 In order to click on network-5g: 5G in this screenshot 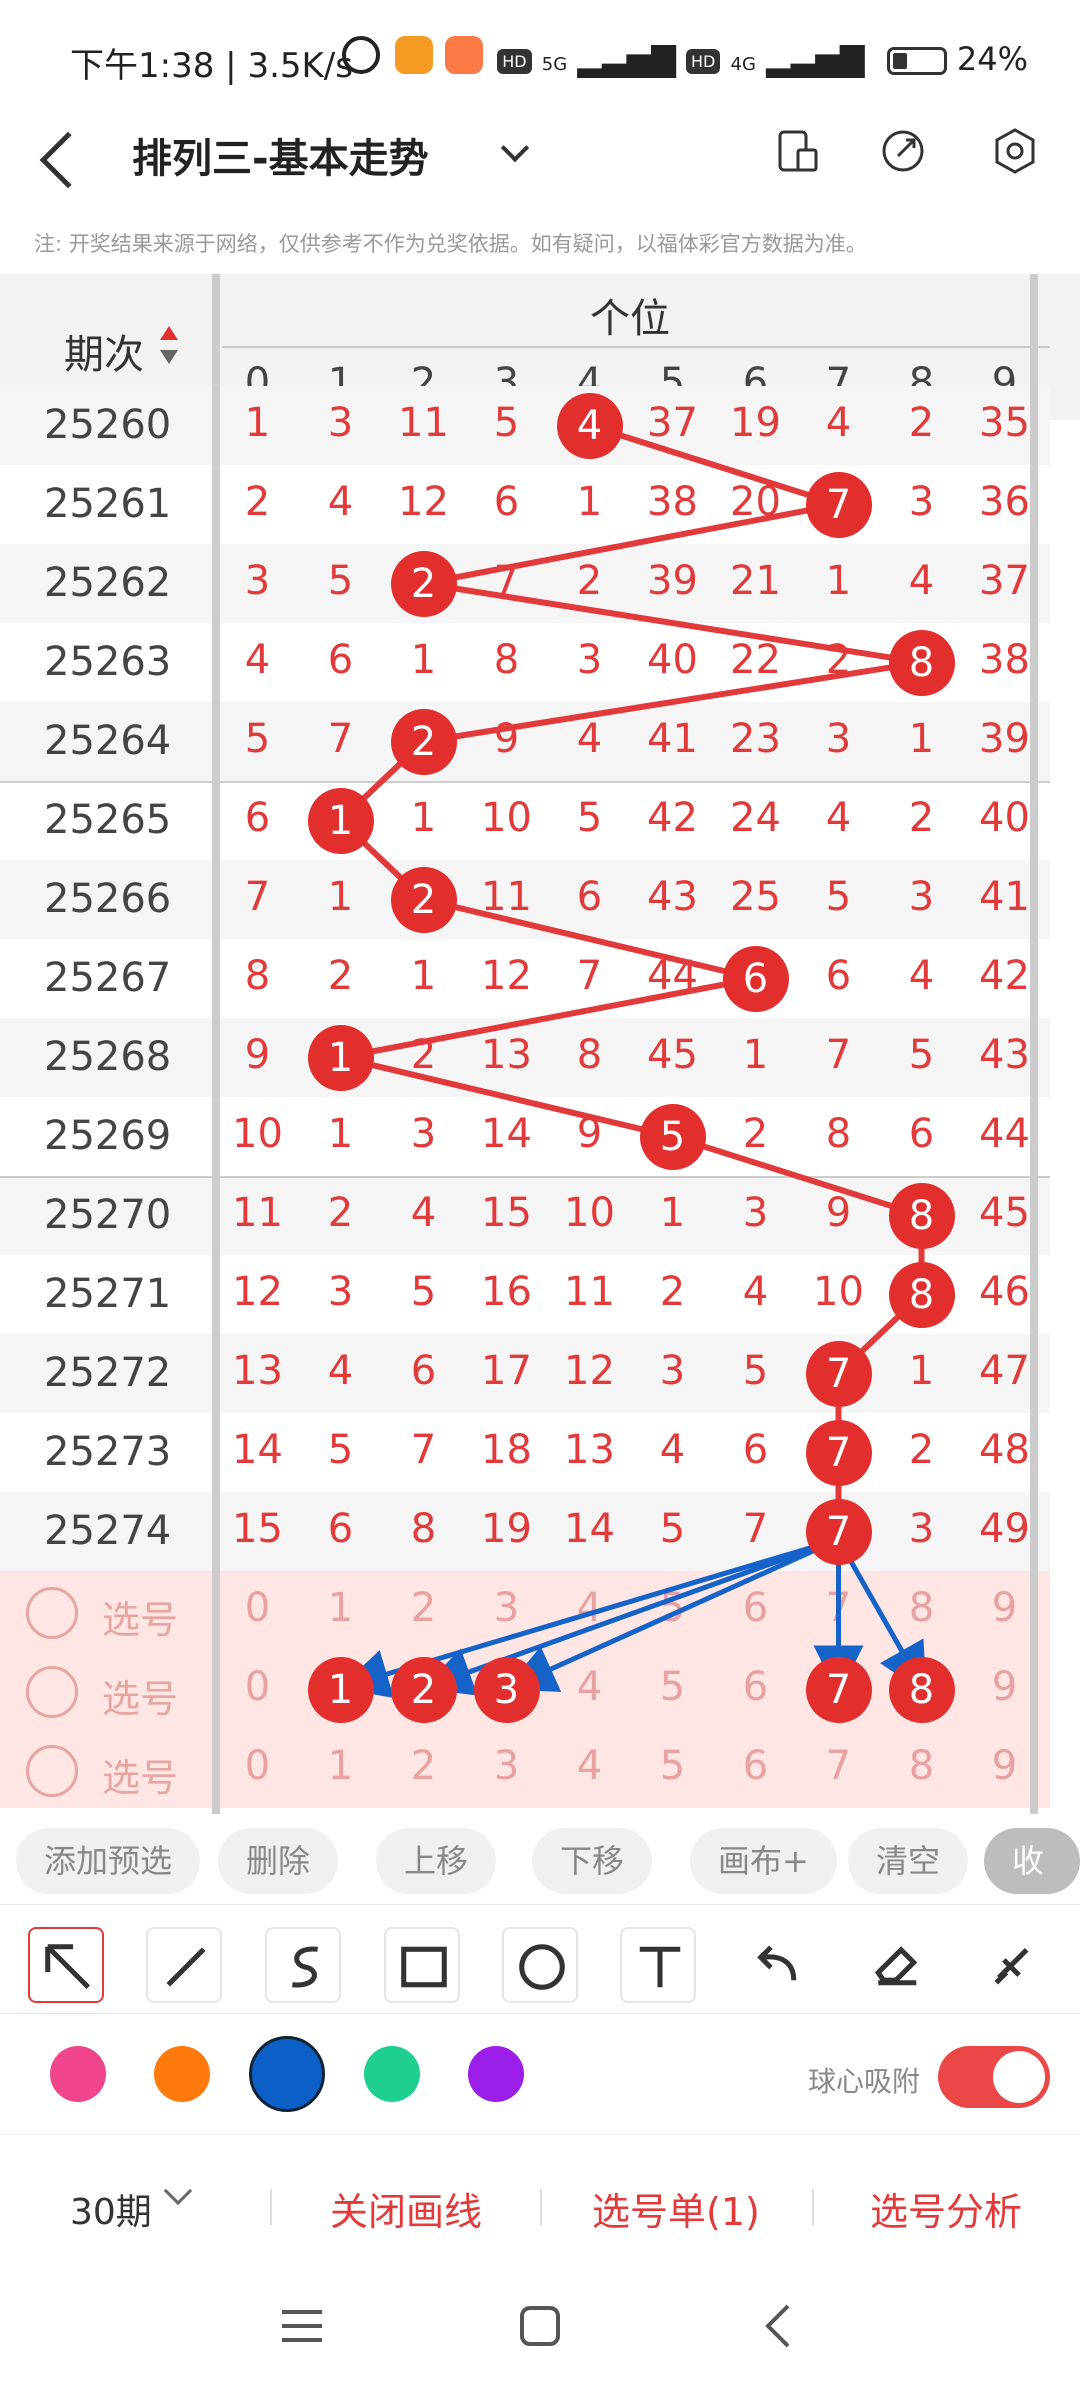, I will do `click(554, 64)`.